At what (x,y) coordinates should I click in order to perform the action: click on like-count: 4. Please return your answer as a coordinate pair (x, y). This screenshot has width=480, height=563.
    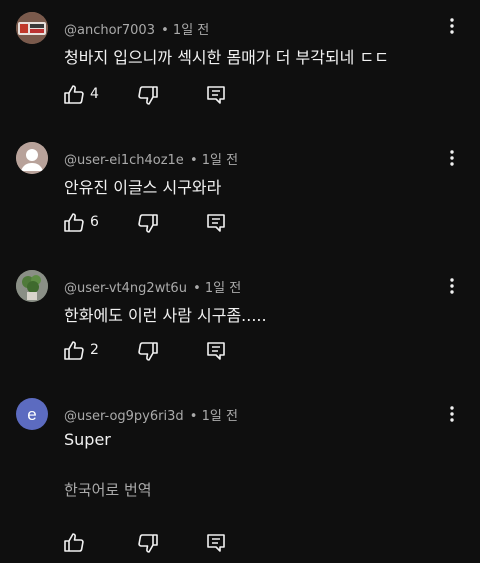
    Looking at the image, I should click on (94, 94).